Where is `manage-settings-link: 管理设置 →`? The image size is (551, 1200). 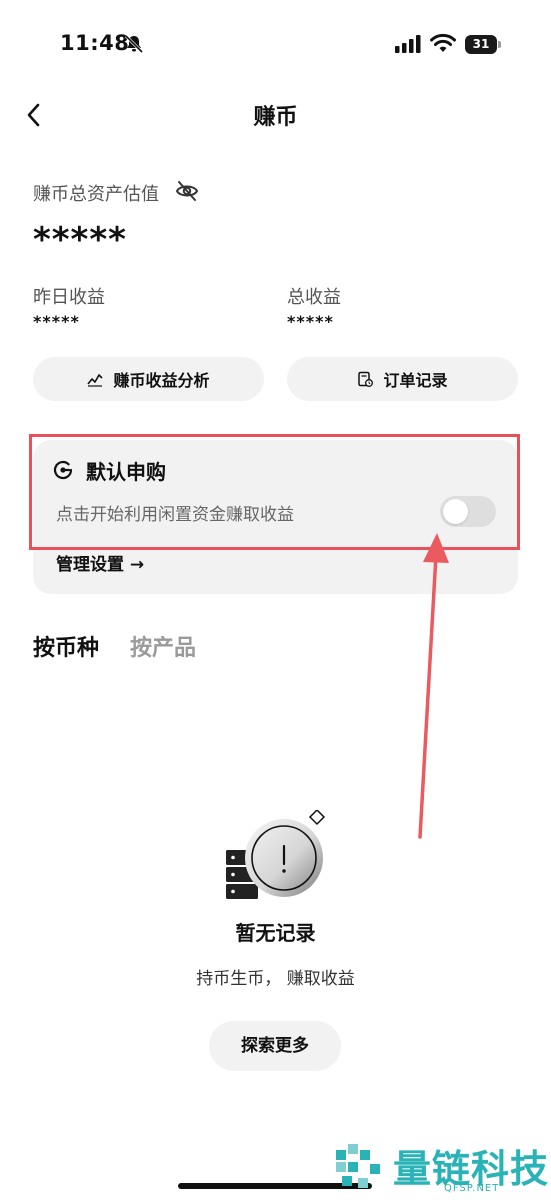 manage-settings-link: 管理设置 → is located at coordinates (100, 562).